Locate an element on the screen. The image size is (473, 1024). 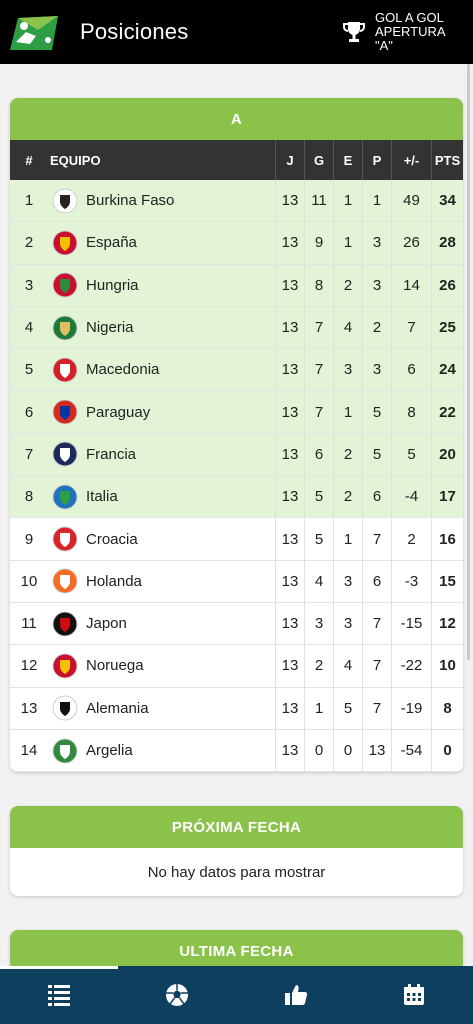
row-goal-diff: 6 is located at coordinates (411, 370).